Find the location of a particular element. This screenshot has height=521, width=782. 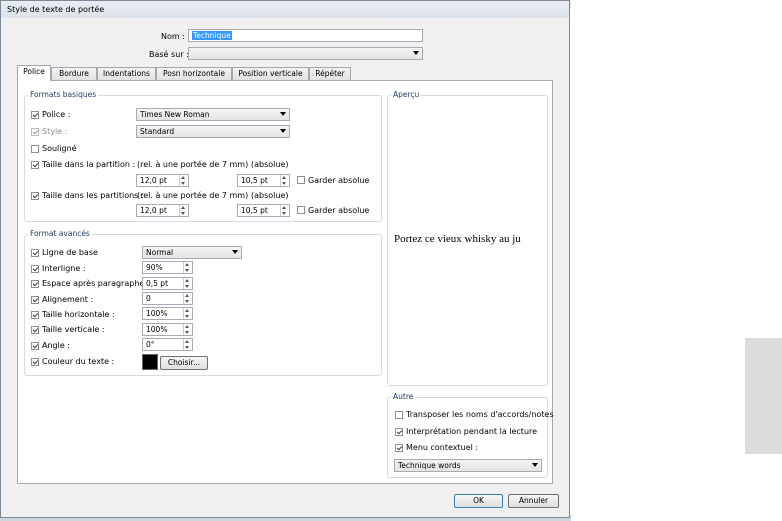

ok-button: OK is located at coordinates (478, 501).